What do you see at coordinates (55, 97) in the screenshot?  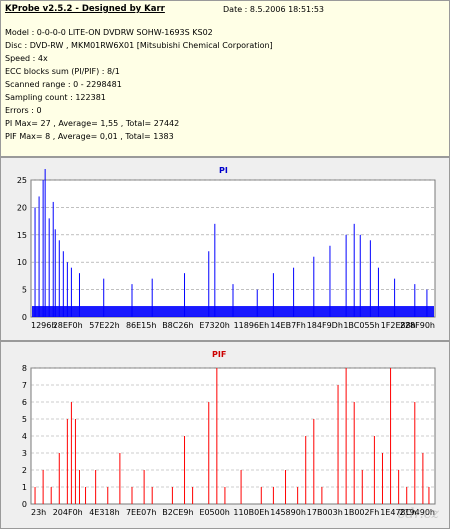 I see `info-sampling: Sampling count : 122381` at bounding box center [55, 97].